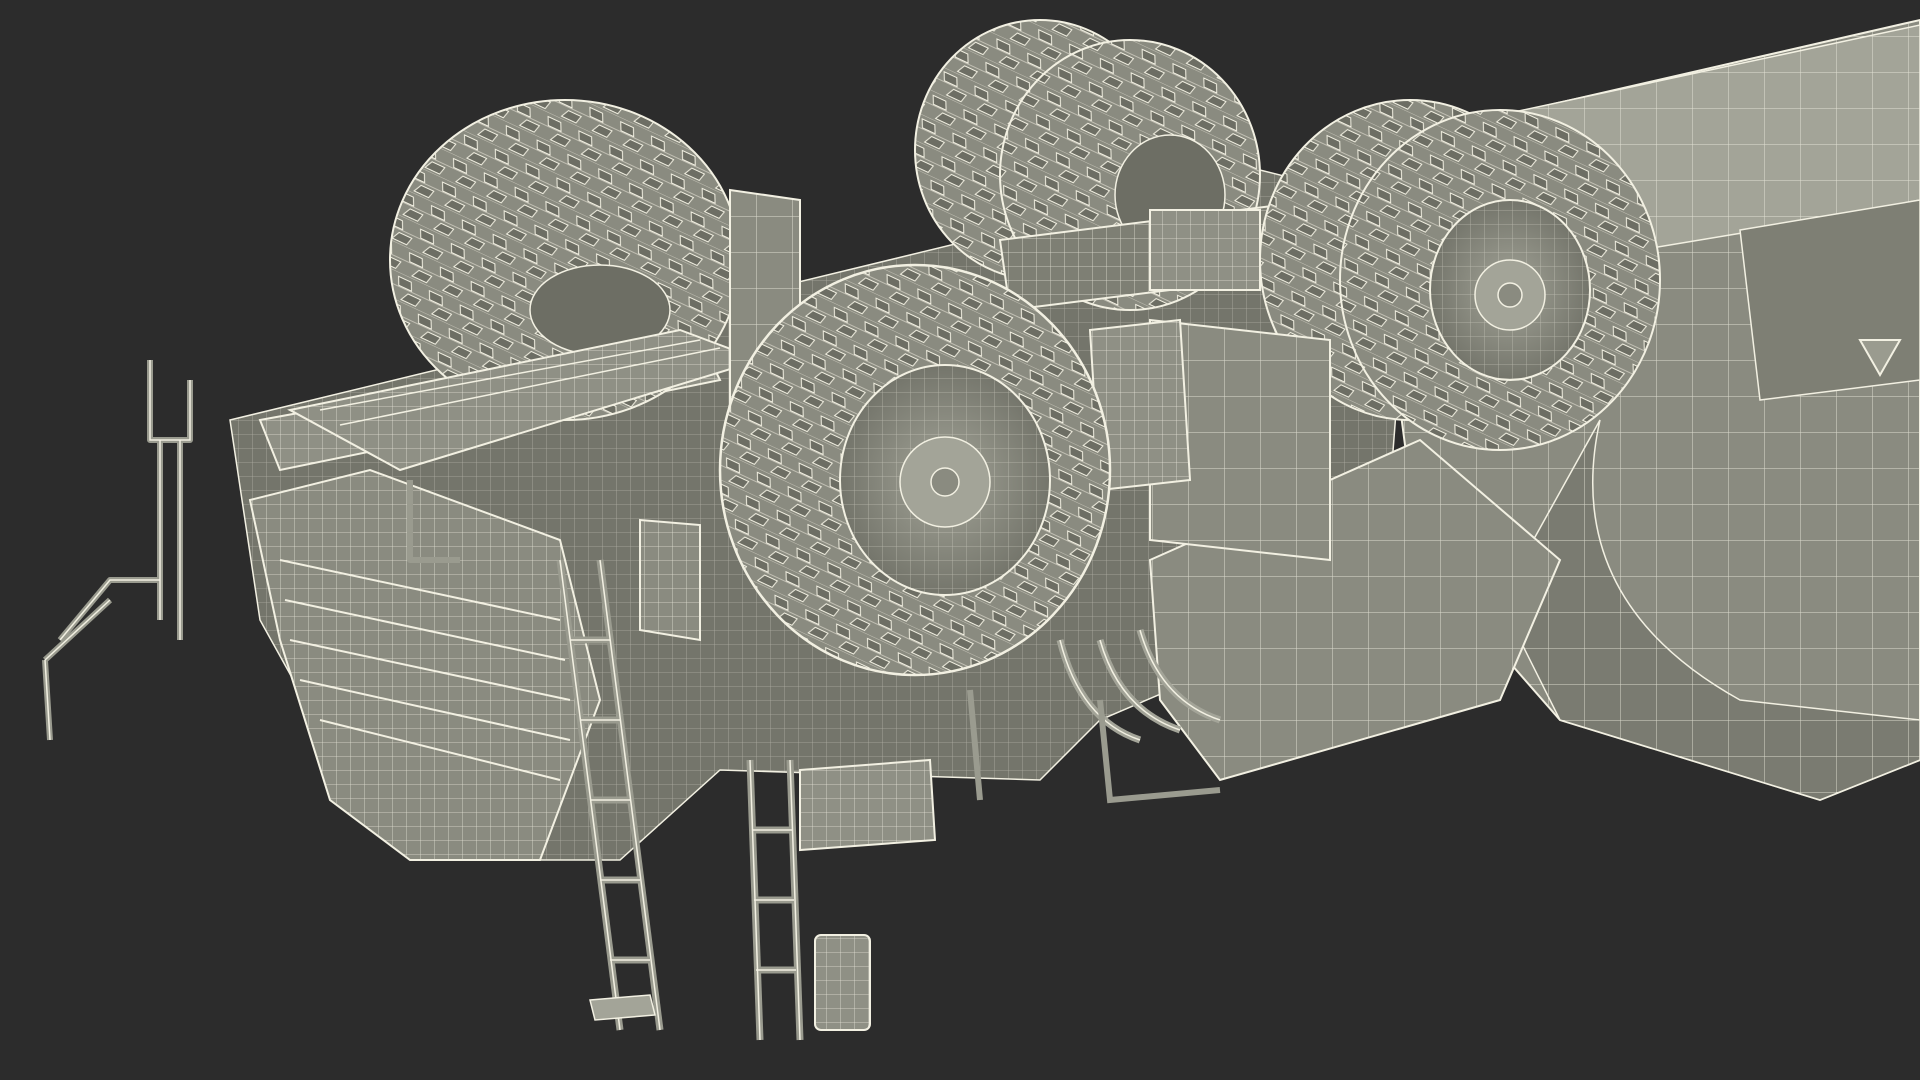 This screenshot has width=1920, height=1080. Describe the element at coordinates (730, 982) in the screenshot. I see `step-plate` at that location.